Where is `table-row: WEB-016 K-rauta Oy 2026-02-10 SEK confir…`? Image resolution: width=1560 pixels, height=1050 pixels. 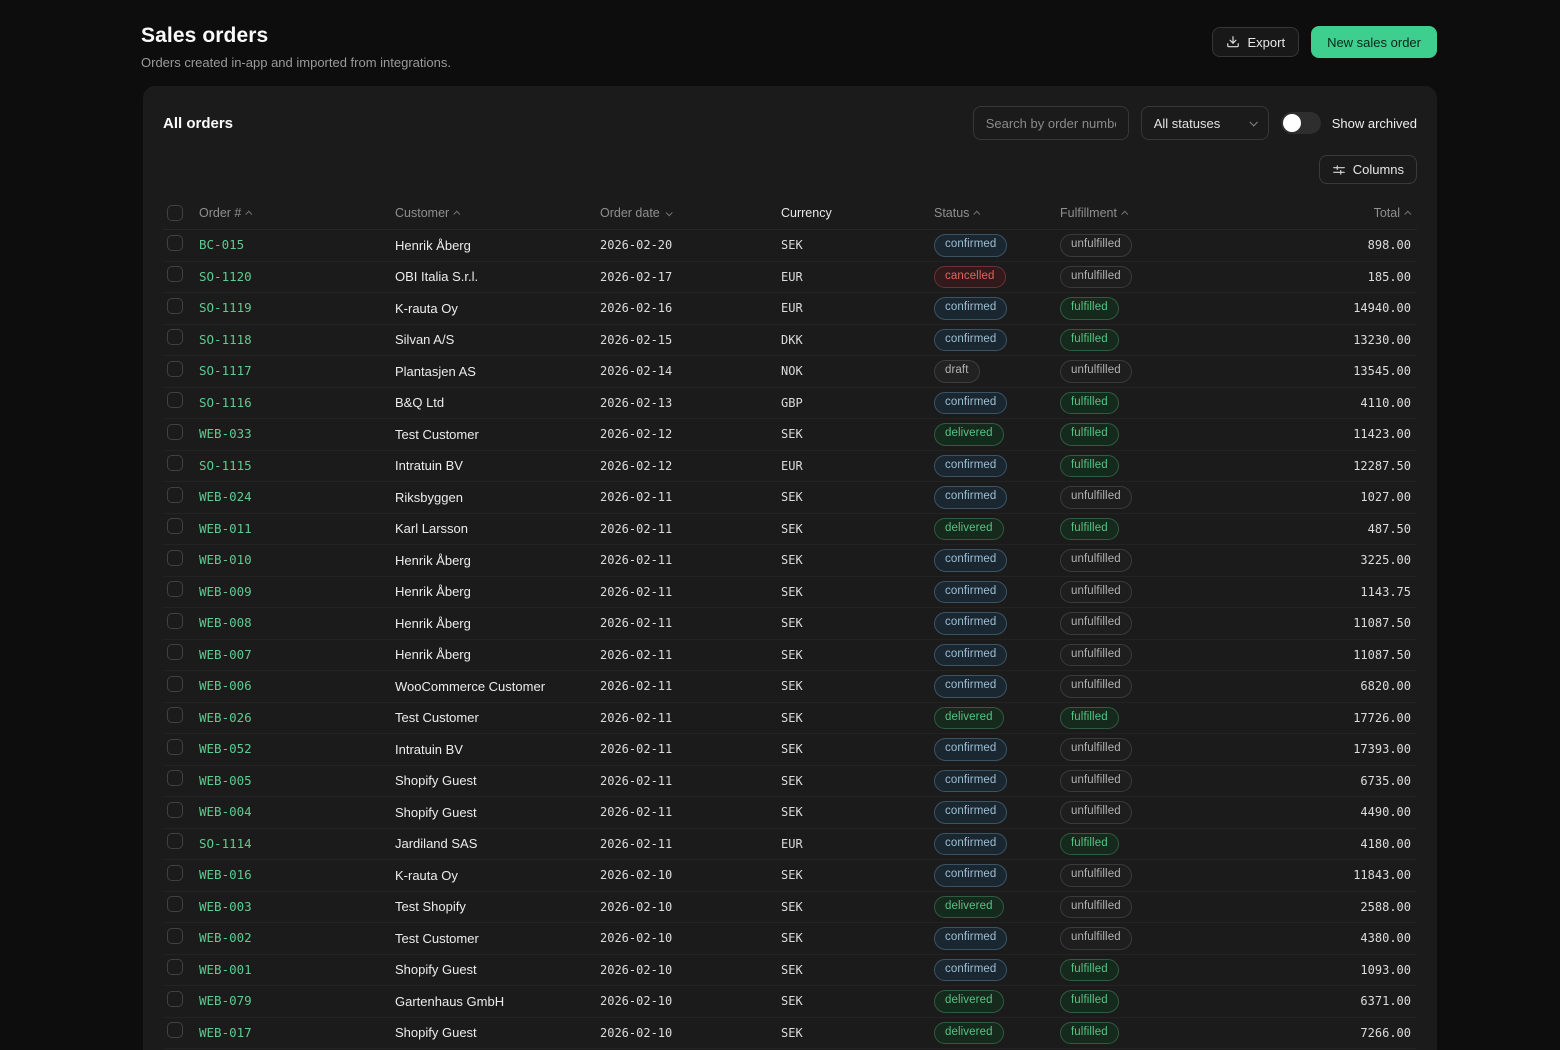
table-row: WEB-016 K-rauta Oy 2026-02-10 SEK confir… is located at coordinates (790, 876).